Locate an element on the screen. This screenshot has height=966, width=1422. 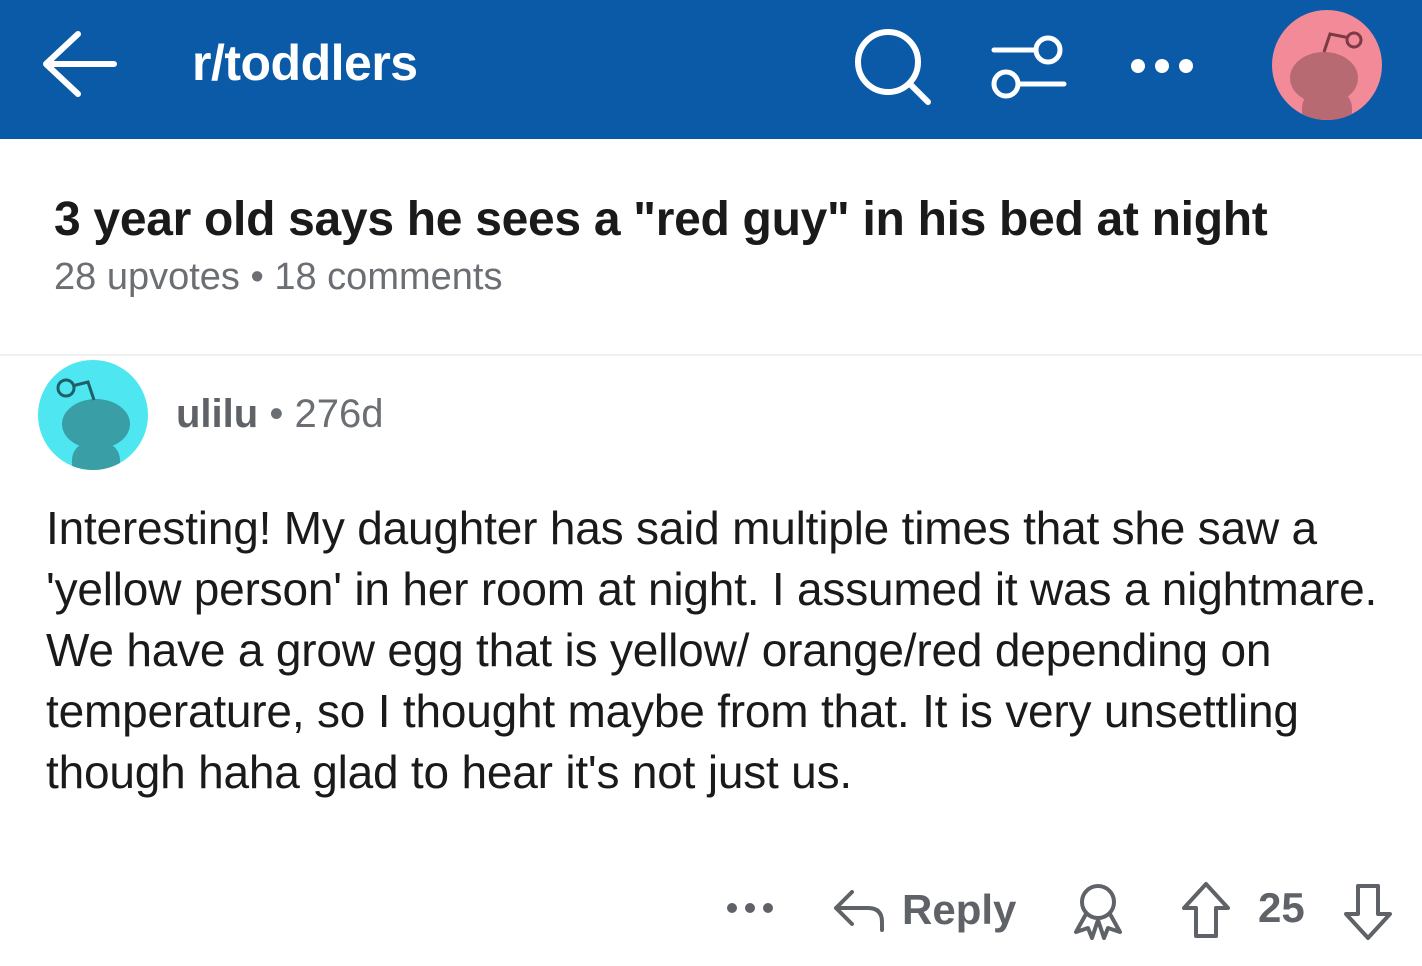
commenter-avatar is located at coordinates (93, 415).